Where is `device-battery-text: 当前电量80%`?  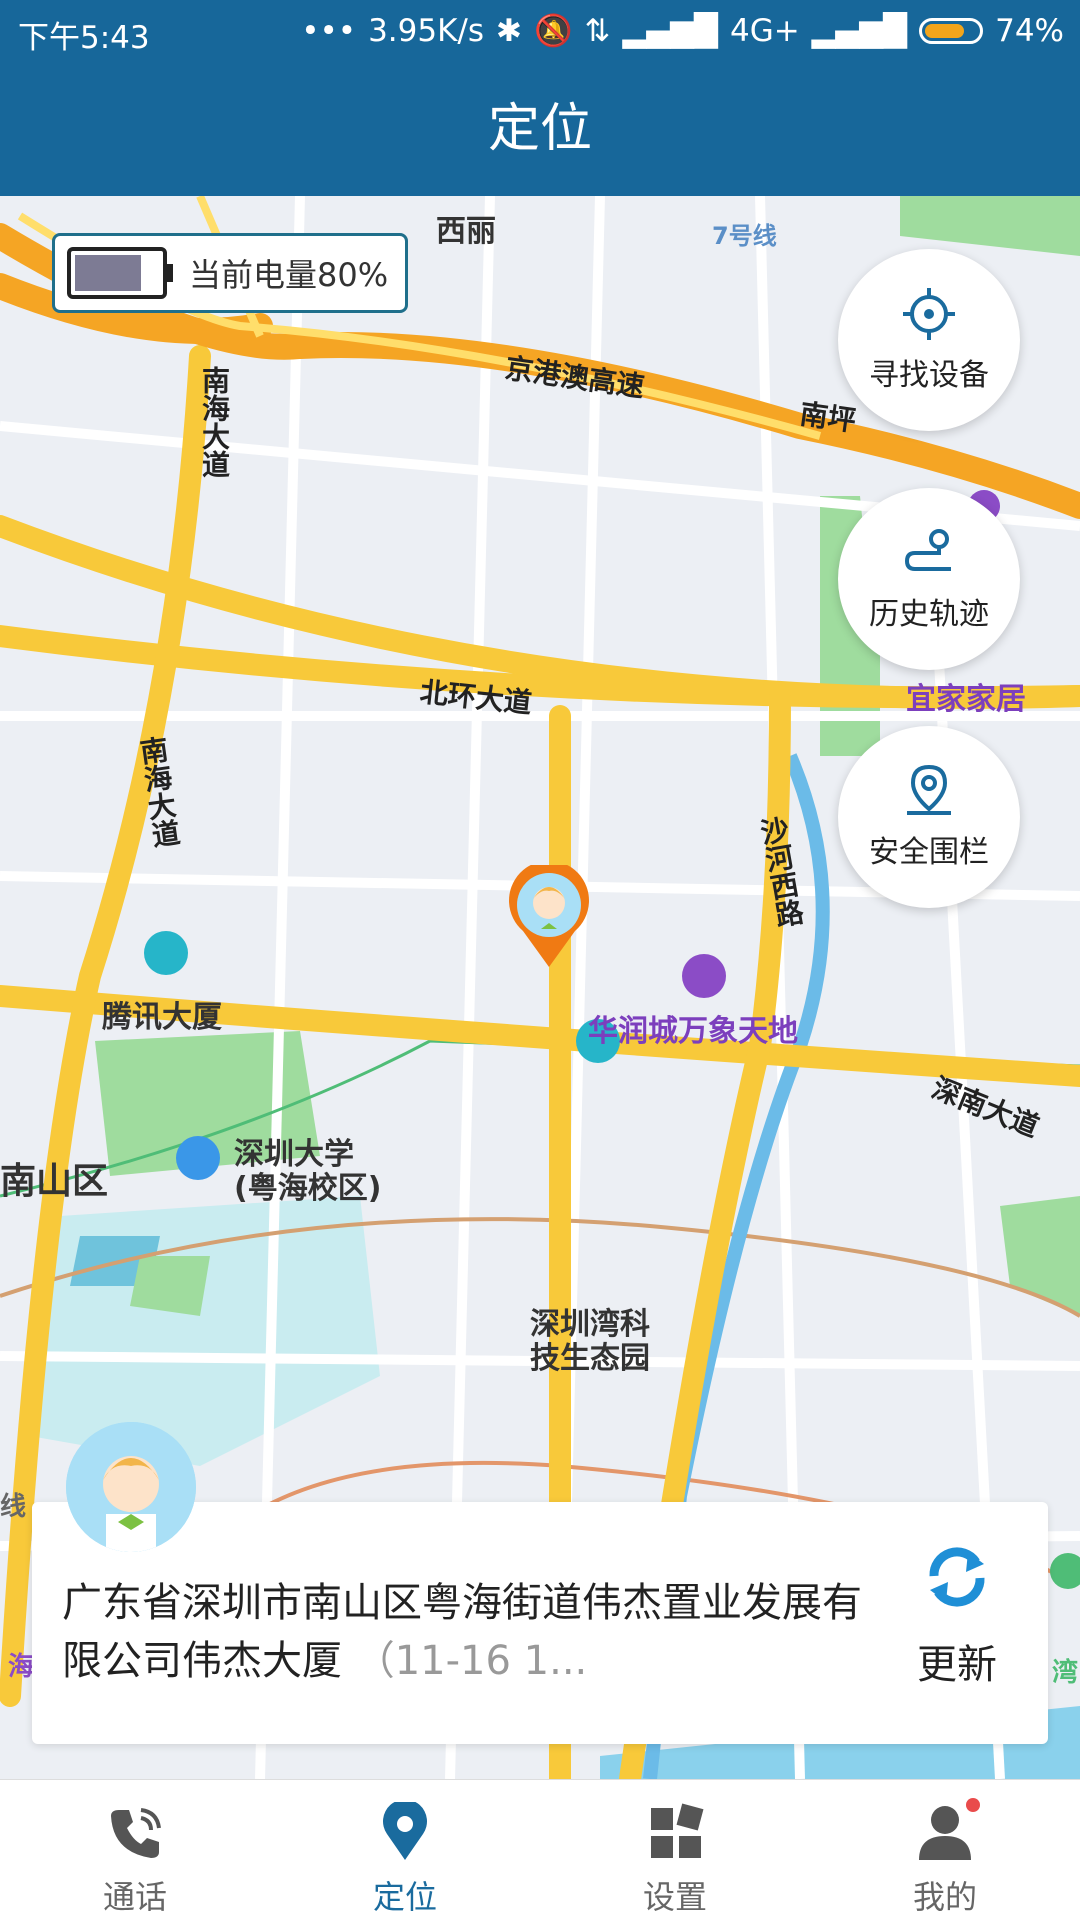
device-battery-text: 当前电量80% is located at coordinates (289, 275).